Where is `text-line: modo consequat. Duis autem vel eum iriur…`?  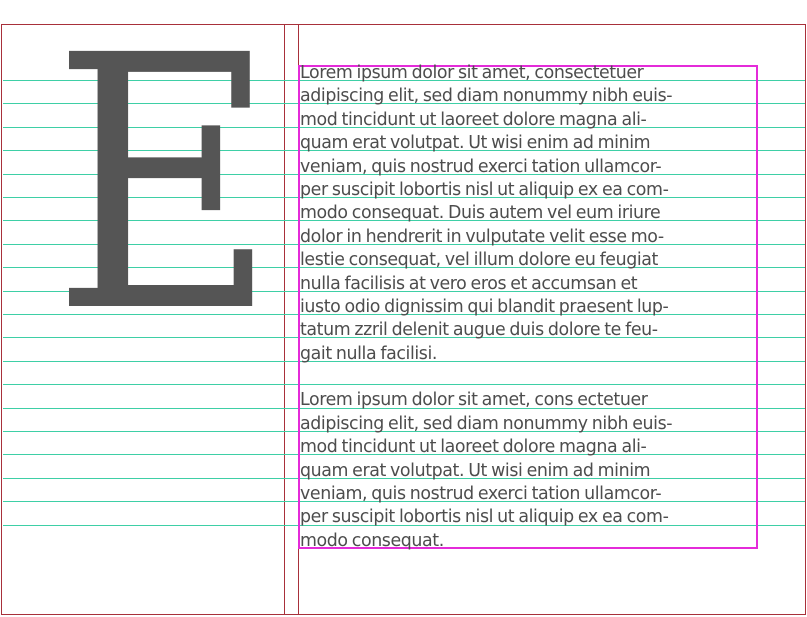 text-line: modo consequat. Duis autem vel eum iriur… is located at coordinates (480, 213).